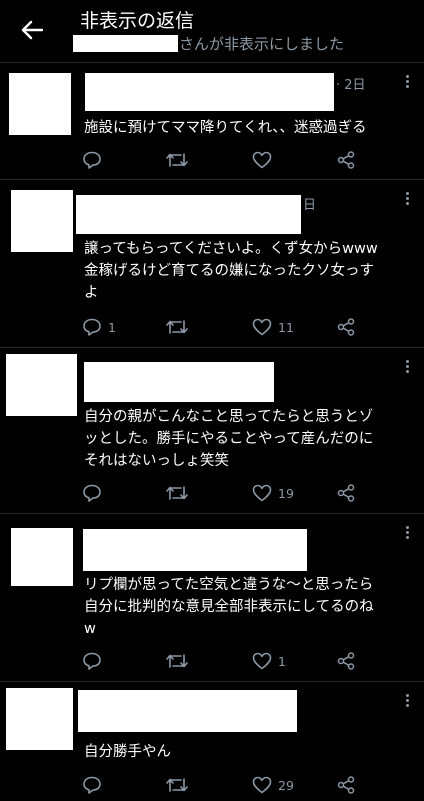 The width and height of the screenshot is (424, 801). What do you see at coordinates (286, 327) in the screenshot?
I see `like-count: 11` at bounding box center [286, 327].